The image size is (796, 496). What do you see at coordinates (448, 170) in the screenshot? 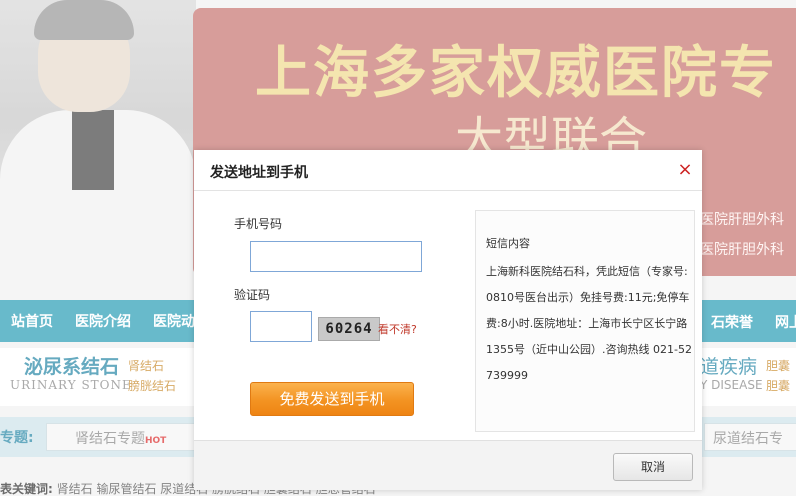
I see `dialog-header: 发送地址到手机 ×` at bounding box center [448, 170].